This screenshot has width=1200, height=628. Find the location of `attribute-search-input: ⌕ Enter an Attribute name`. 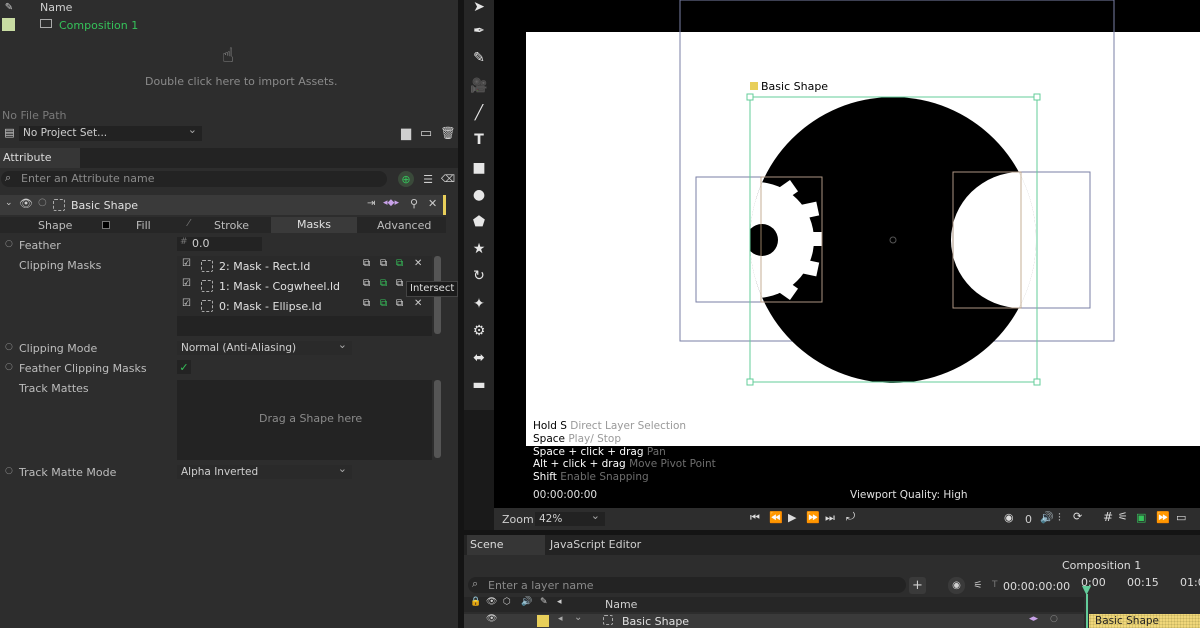

attribute-search-input: ⌕ Enter an Attribute name is located at coordinates (194, 179).